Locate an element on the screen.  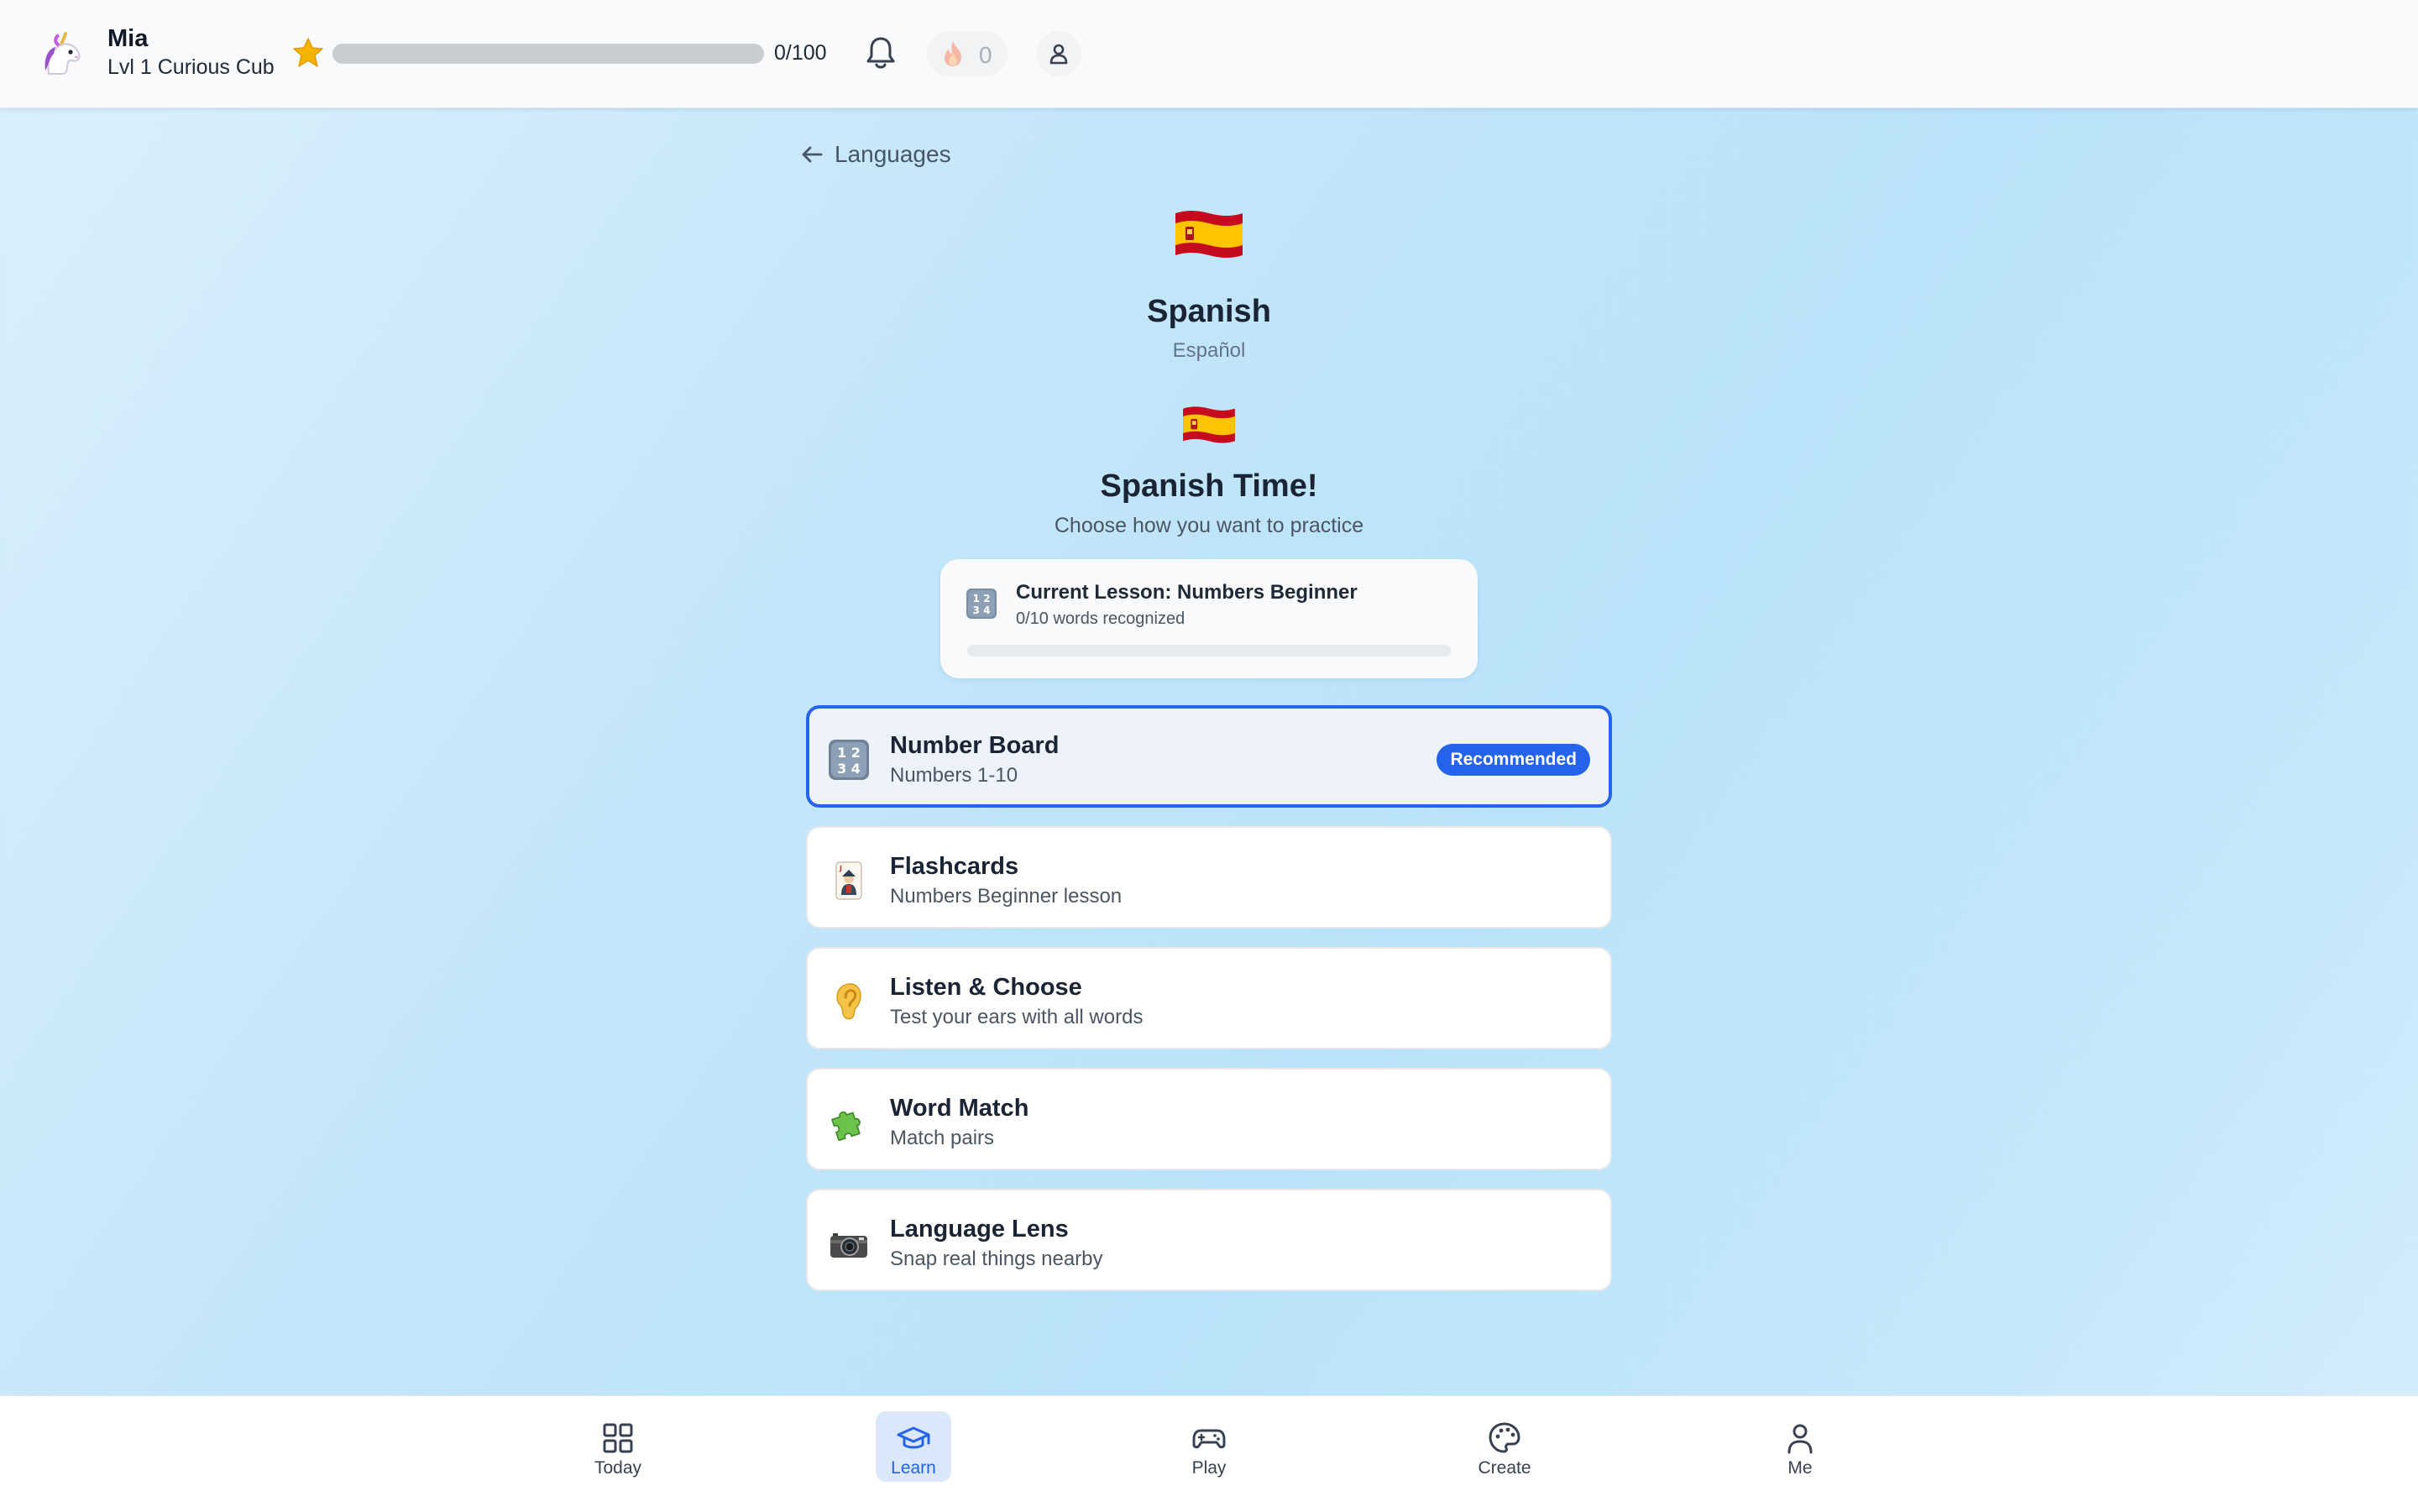
streak-count: 0 is located at coordinates (985, 55).